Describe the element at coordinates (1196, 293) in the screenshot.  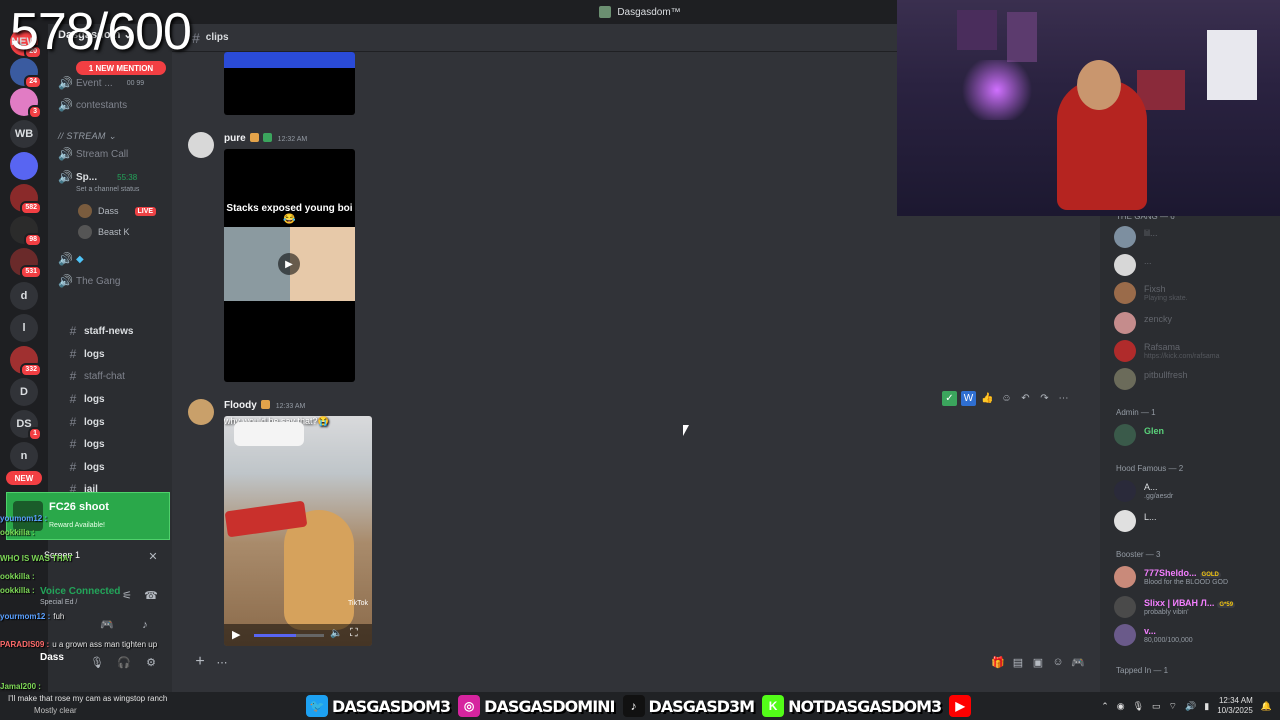
I see `member-item: Fixsh Playing skate.` at that location.